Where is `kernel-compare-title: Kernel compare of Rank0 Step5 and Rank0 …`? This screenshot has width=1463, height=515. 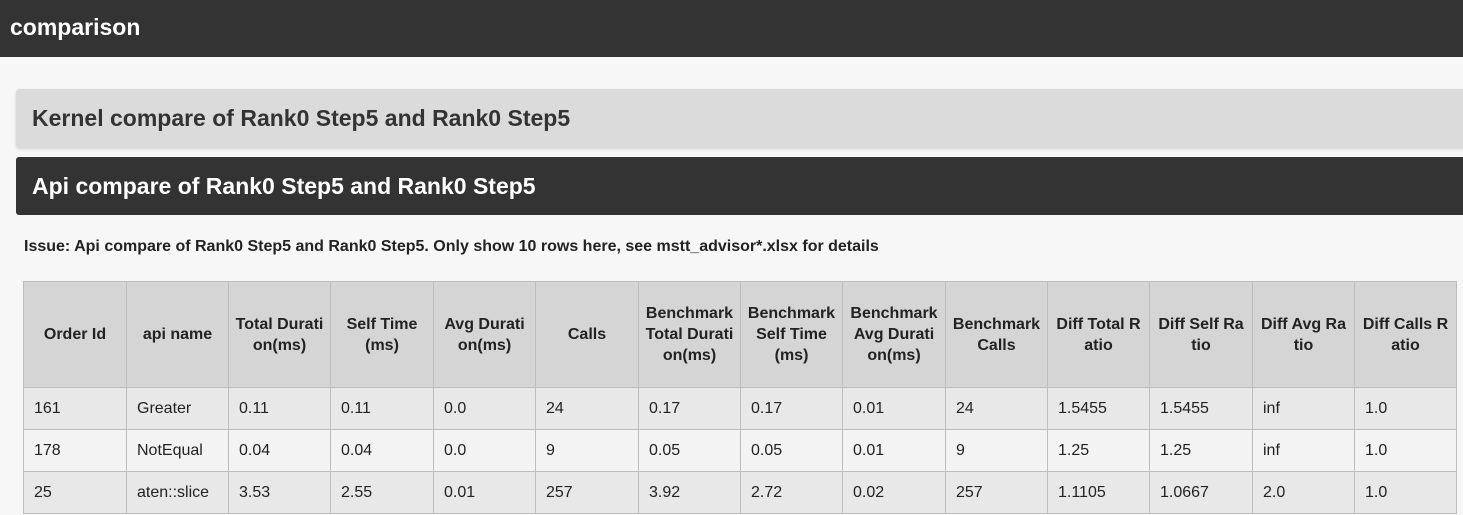 kernel-compare-title: Kernel compare of Rank0 Step5 and Rank0 … is located at coordinates (301, 118).